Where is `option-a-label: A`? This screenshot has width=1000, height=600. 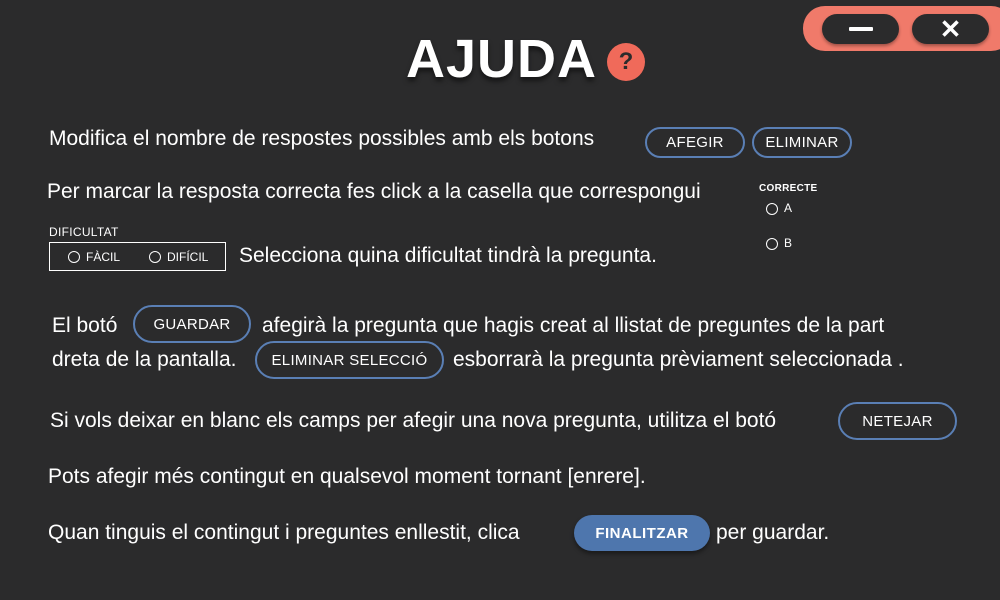 option-a-label: A is located at coordinates (788, 208).